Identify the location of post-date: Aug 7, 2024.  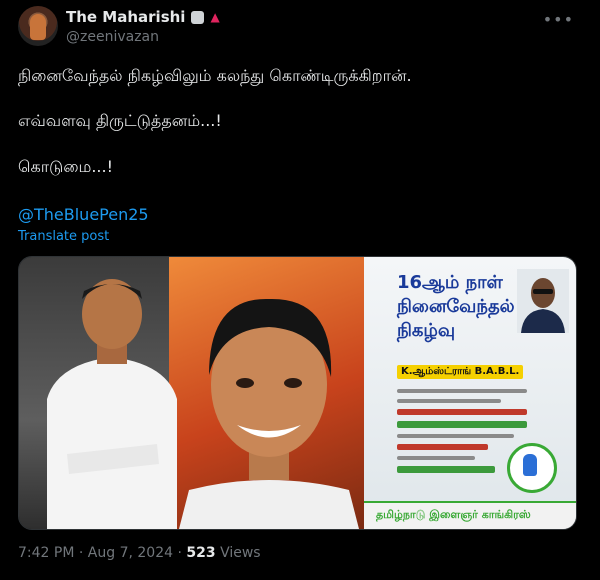
(130, 553).